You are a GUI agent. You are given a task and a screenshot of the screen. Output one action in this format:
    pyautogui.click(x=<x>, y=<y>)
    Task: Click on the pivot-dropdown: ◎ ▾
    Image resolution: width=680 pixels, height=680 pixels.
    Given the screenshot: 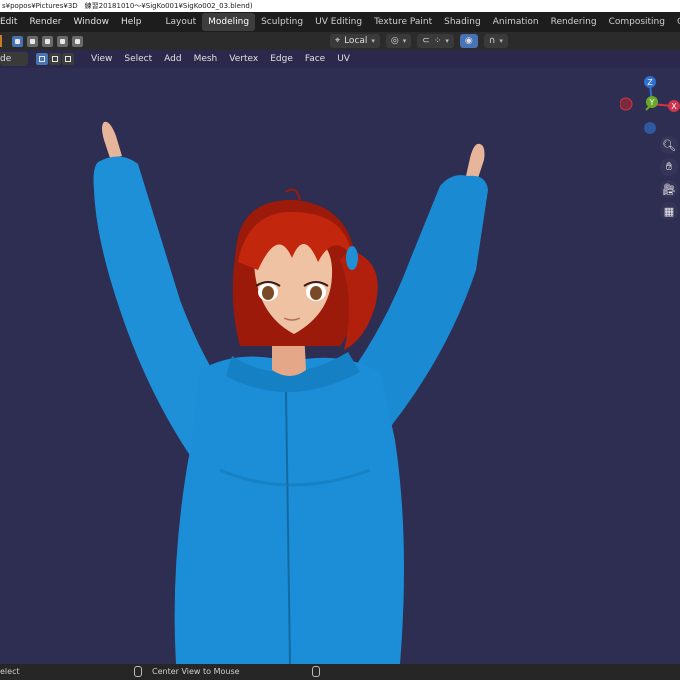 What is the action you would take?
    pyautogui.click(x=398, y=41)
    